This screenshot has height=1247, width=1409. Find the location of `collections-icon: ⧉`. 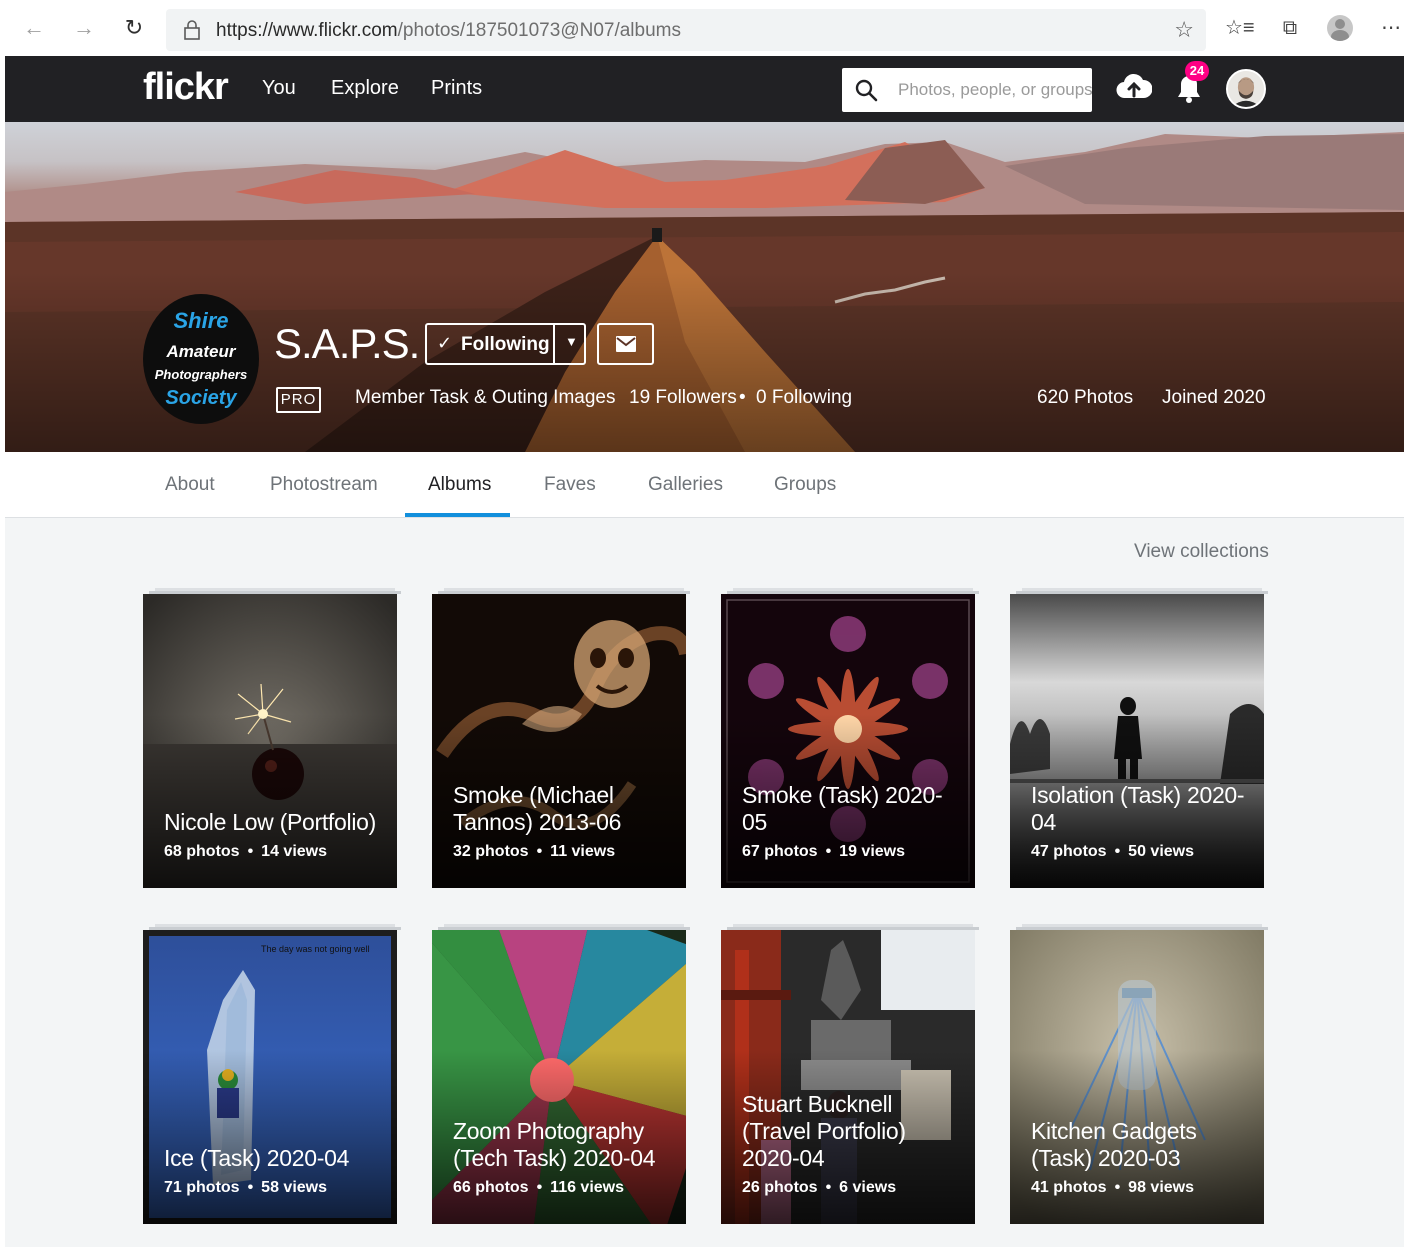

collections-icon: ⧉ is located at coordinates (1290, 28).